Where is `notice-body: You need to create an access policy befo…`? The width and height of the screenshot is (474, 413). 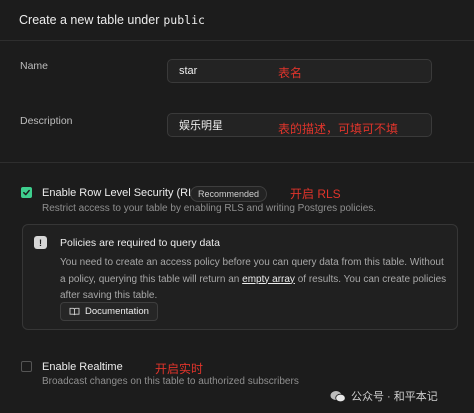 notice-body: You need to create an access policy befo… is located at coordinates (254, 280).